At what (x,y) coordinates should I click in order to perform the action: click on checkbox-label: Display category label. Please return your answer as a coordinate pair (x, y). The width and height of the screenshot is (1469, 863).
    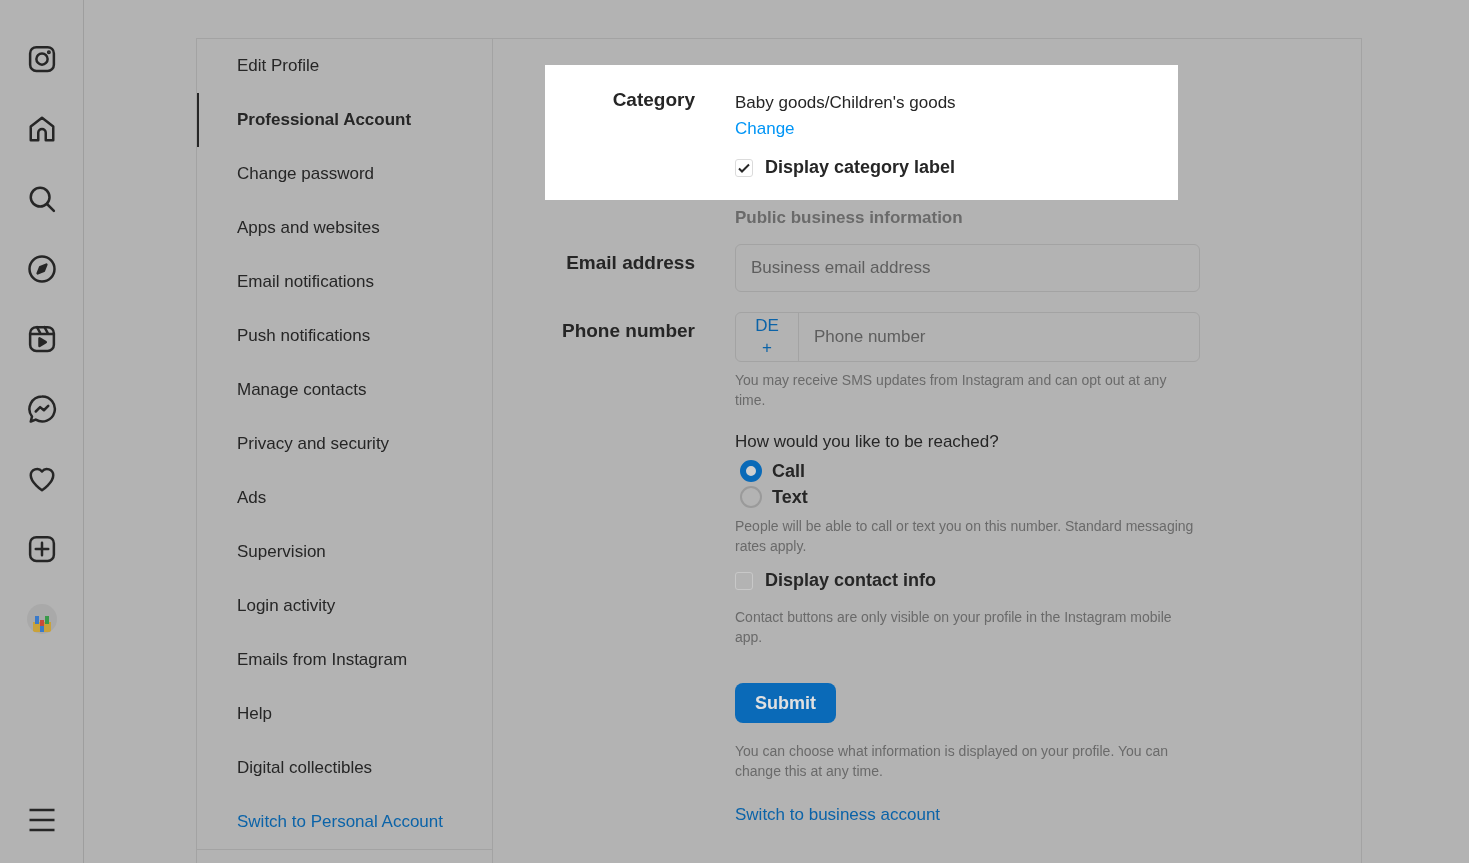
    Looking at the image, I should click on (860, 167).